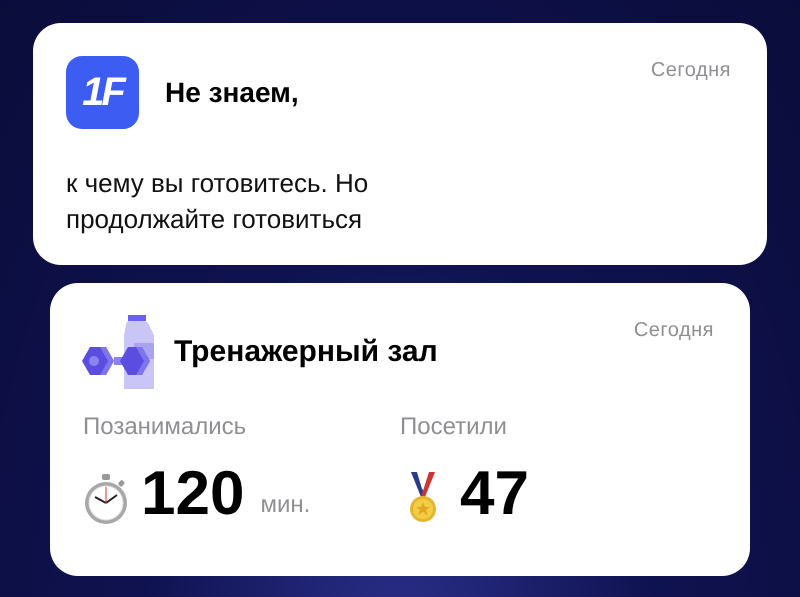  Describe the element at coordinates (102, 92) in the screenshot. I see `app-logo: 1F` at that location.